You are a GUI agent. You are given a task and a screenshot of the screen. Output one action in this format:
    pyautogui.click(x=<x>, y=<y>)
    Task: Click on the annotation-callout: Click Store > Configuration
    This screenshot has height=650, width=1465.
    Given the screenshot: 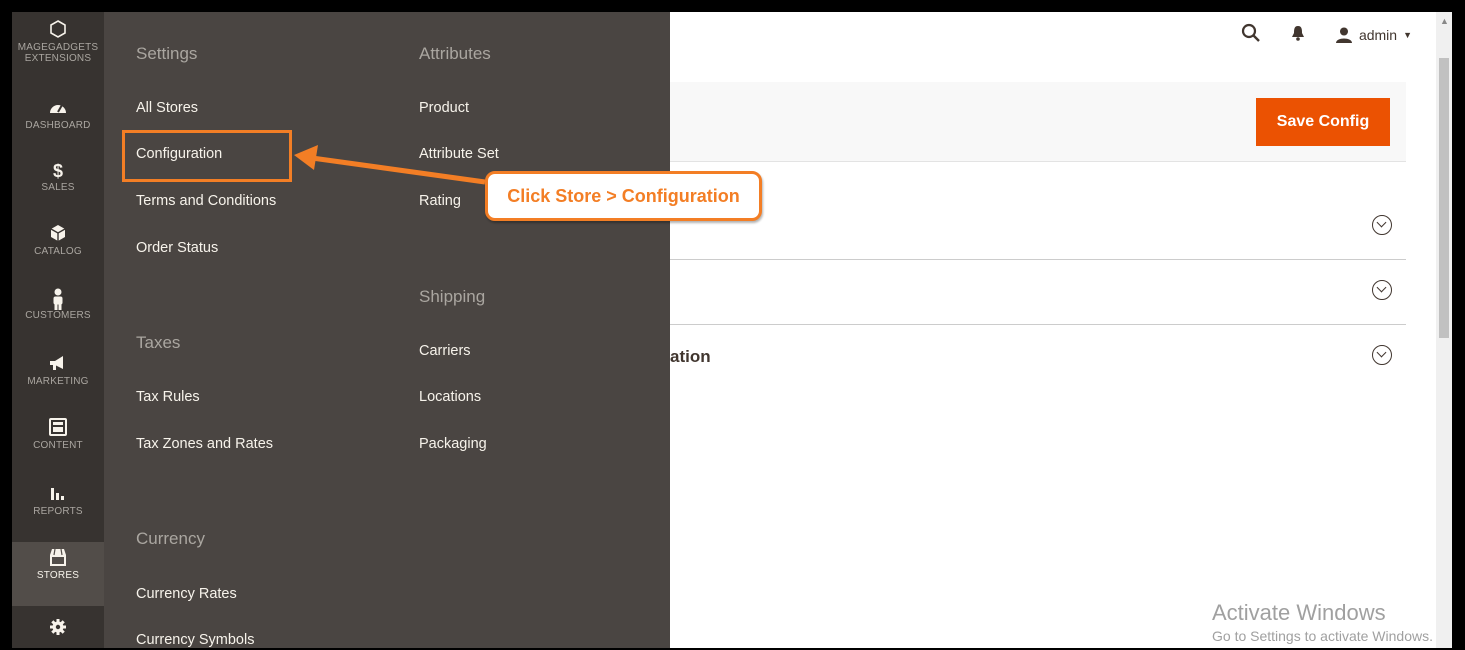 What is the action you would take?
    pyautogui.click(x=623, y=196)
    